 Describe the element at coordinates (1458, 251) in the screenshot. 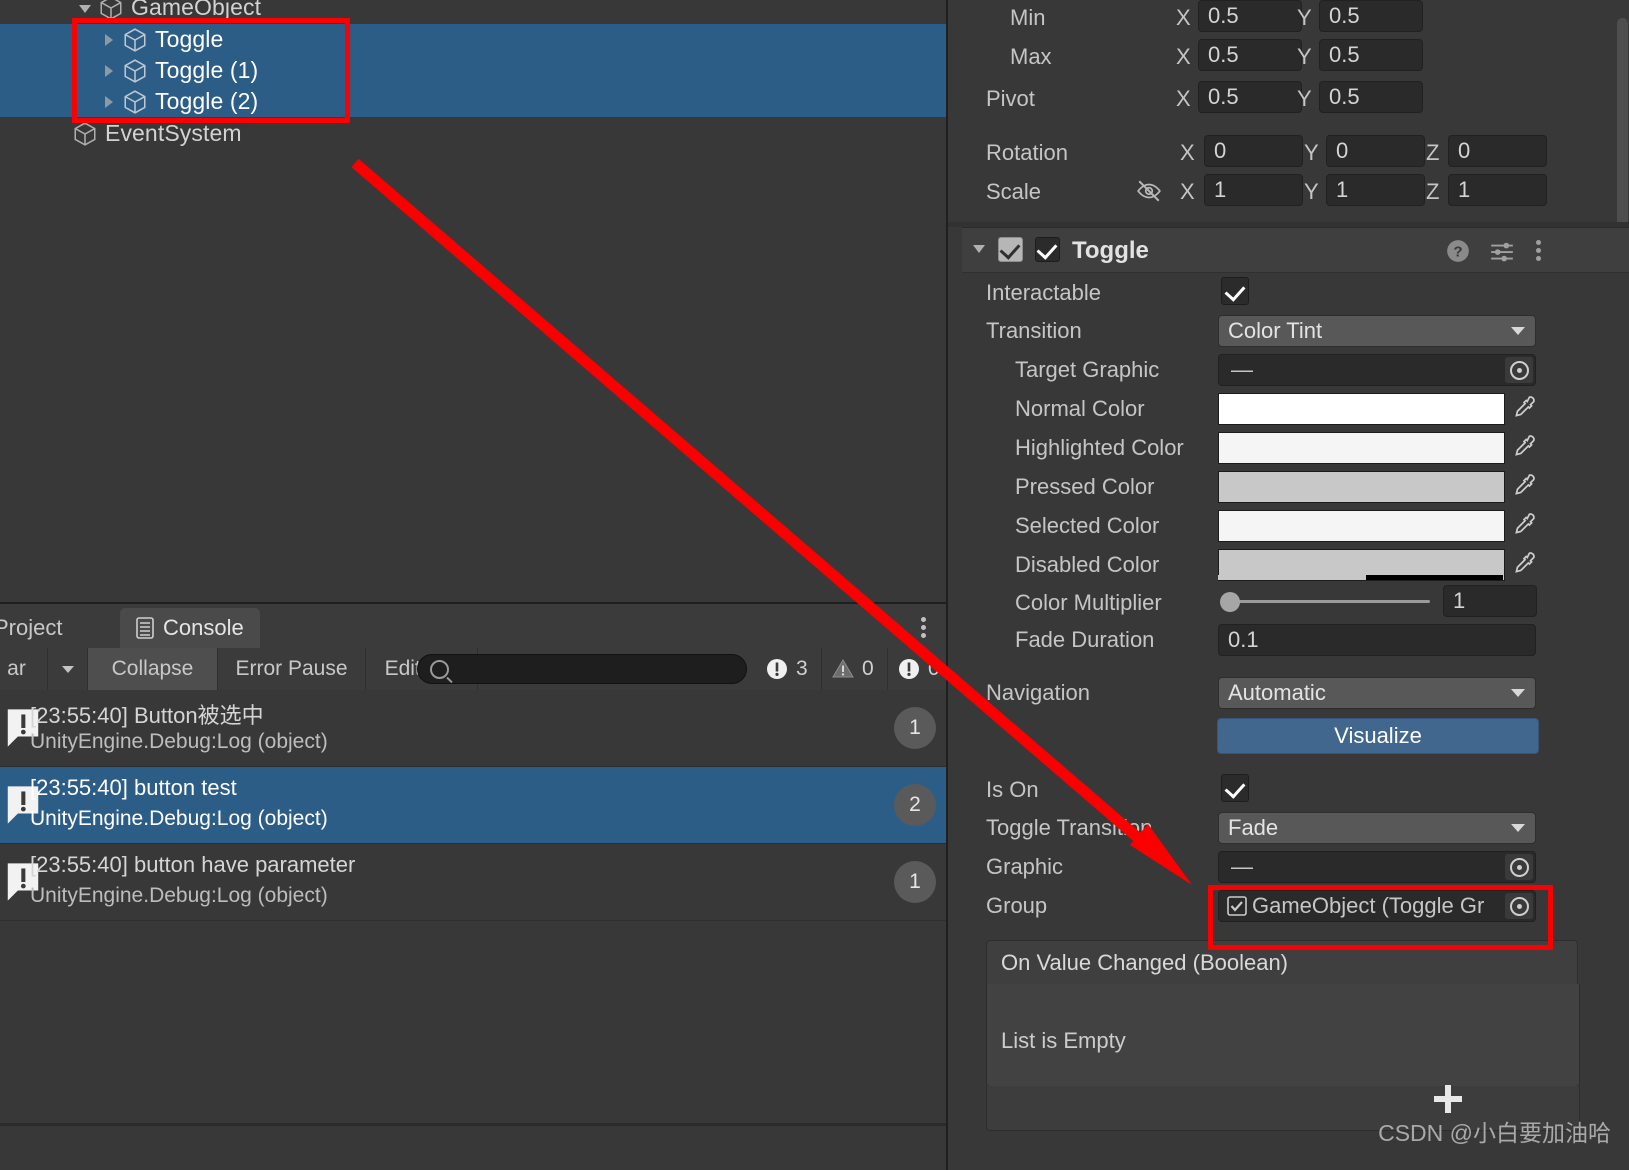

I see `help-icon: ?` at that location.